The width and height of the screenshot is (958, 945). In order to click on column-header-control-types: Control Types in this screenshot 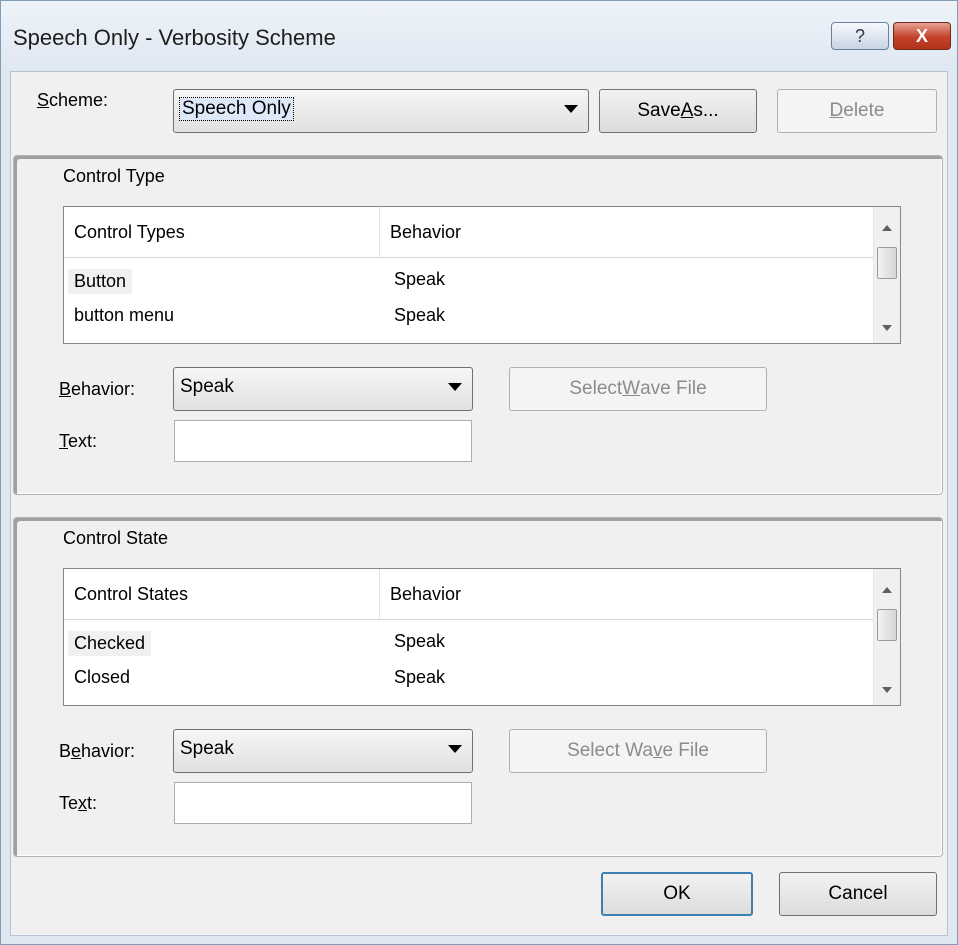, I will do `click(222, 232)`.